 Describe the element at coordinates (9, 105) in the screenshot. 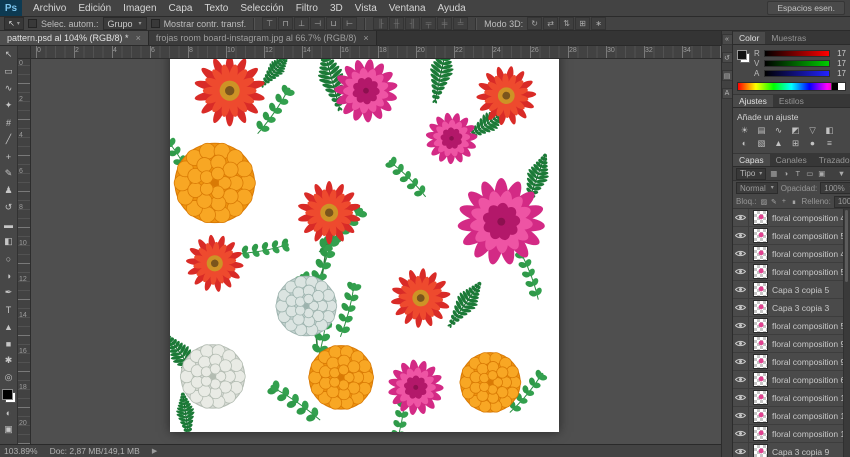

I see `quick-selection-tool: ✦` at that location.